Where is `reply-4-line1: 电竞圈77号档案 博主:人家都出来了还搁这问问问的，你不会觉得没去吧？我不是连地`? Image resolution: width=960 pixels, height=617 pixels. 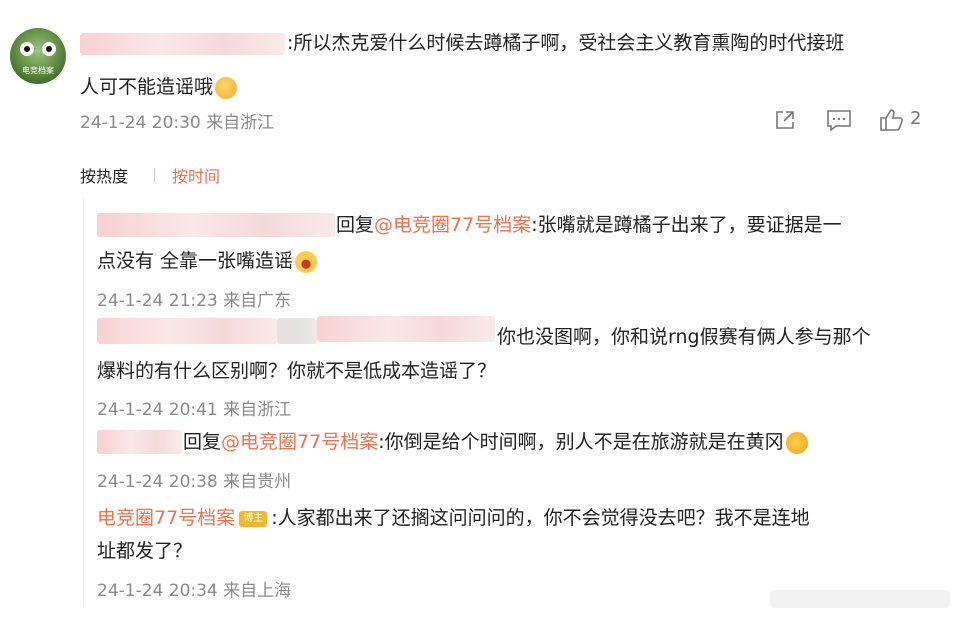
reply-4-line1: 电竞圈77号档案 博主:人家都出来了还搁这问问问的，你不会觉得没去吧？我不是连地 is located at coordinates (453, 518).